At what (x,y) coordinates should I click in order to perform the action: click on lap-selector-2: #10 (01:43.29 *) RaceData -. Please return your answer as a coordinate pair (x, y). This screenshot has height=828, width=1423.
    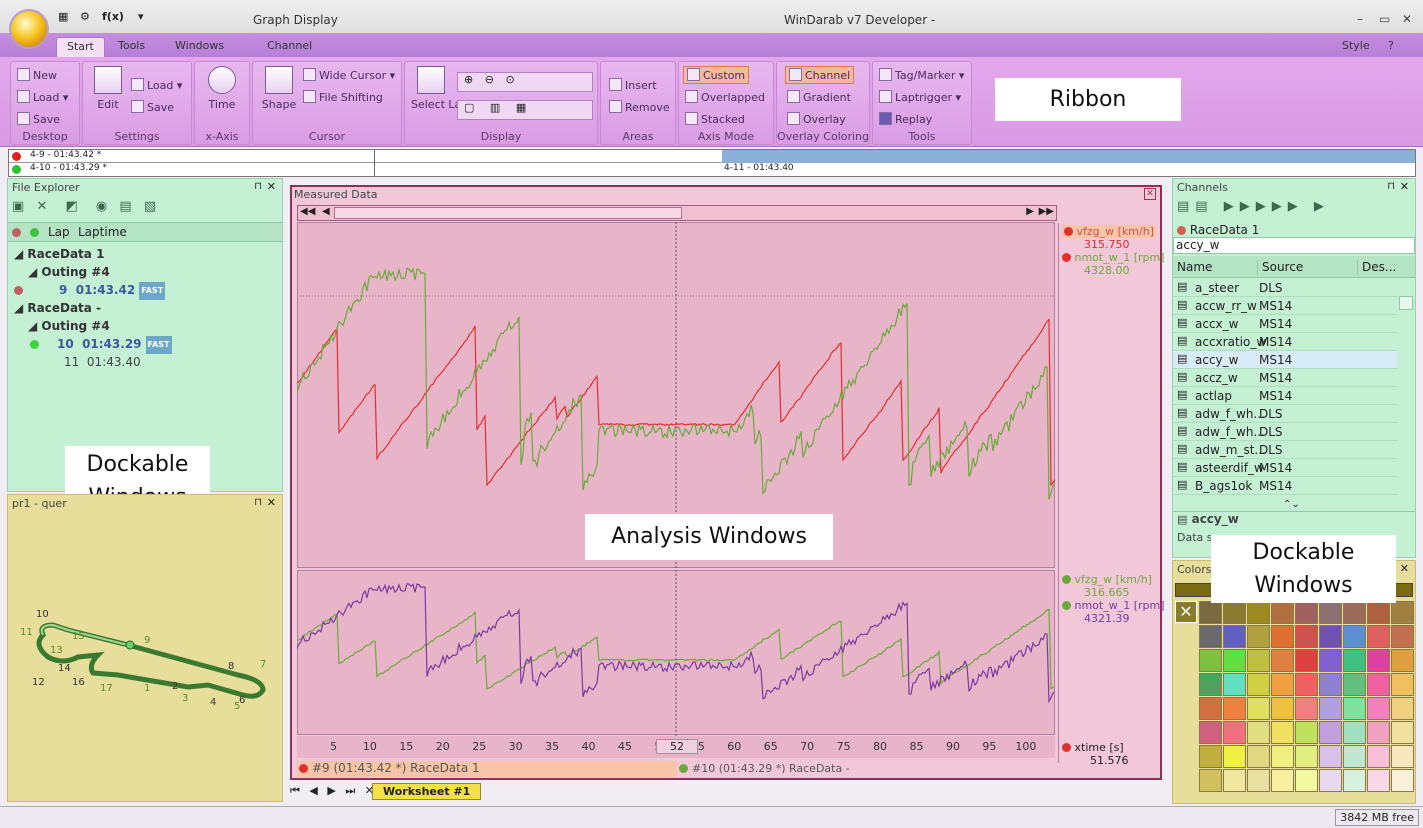
    Looking at the image, I should click on (867, 769).